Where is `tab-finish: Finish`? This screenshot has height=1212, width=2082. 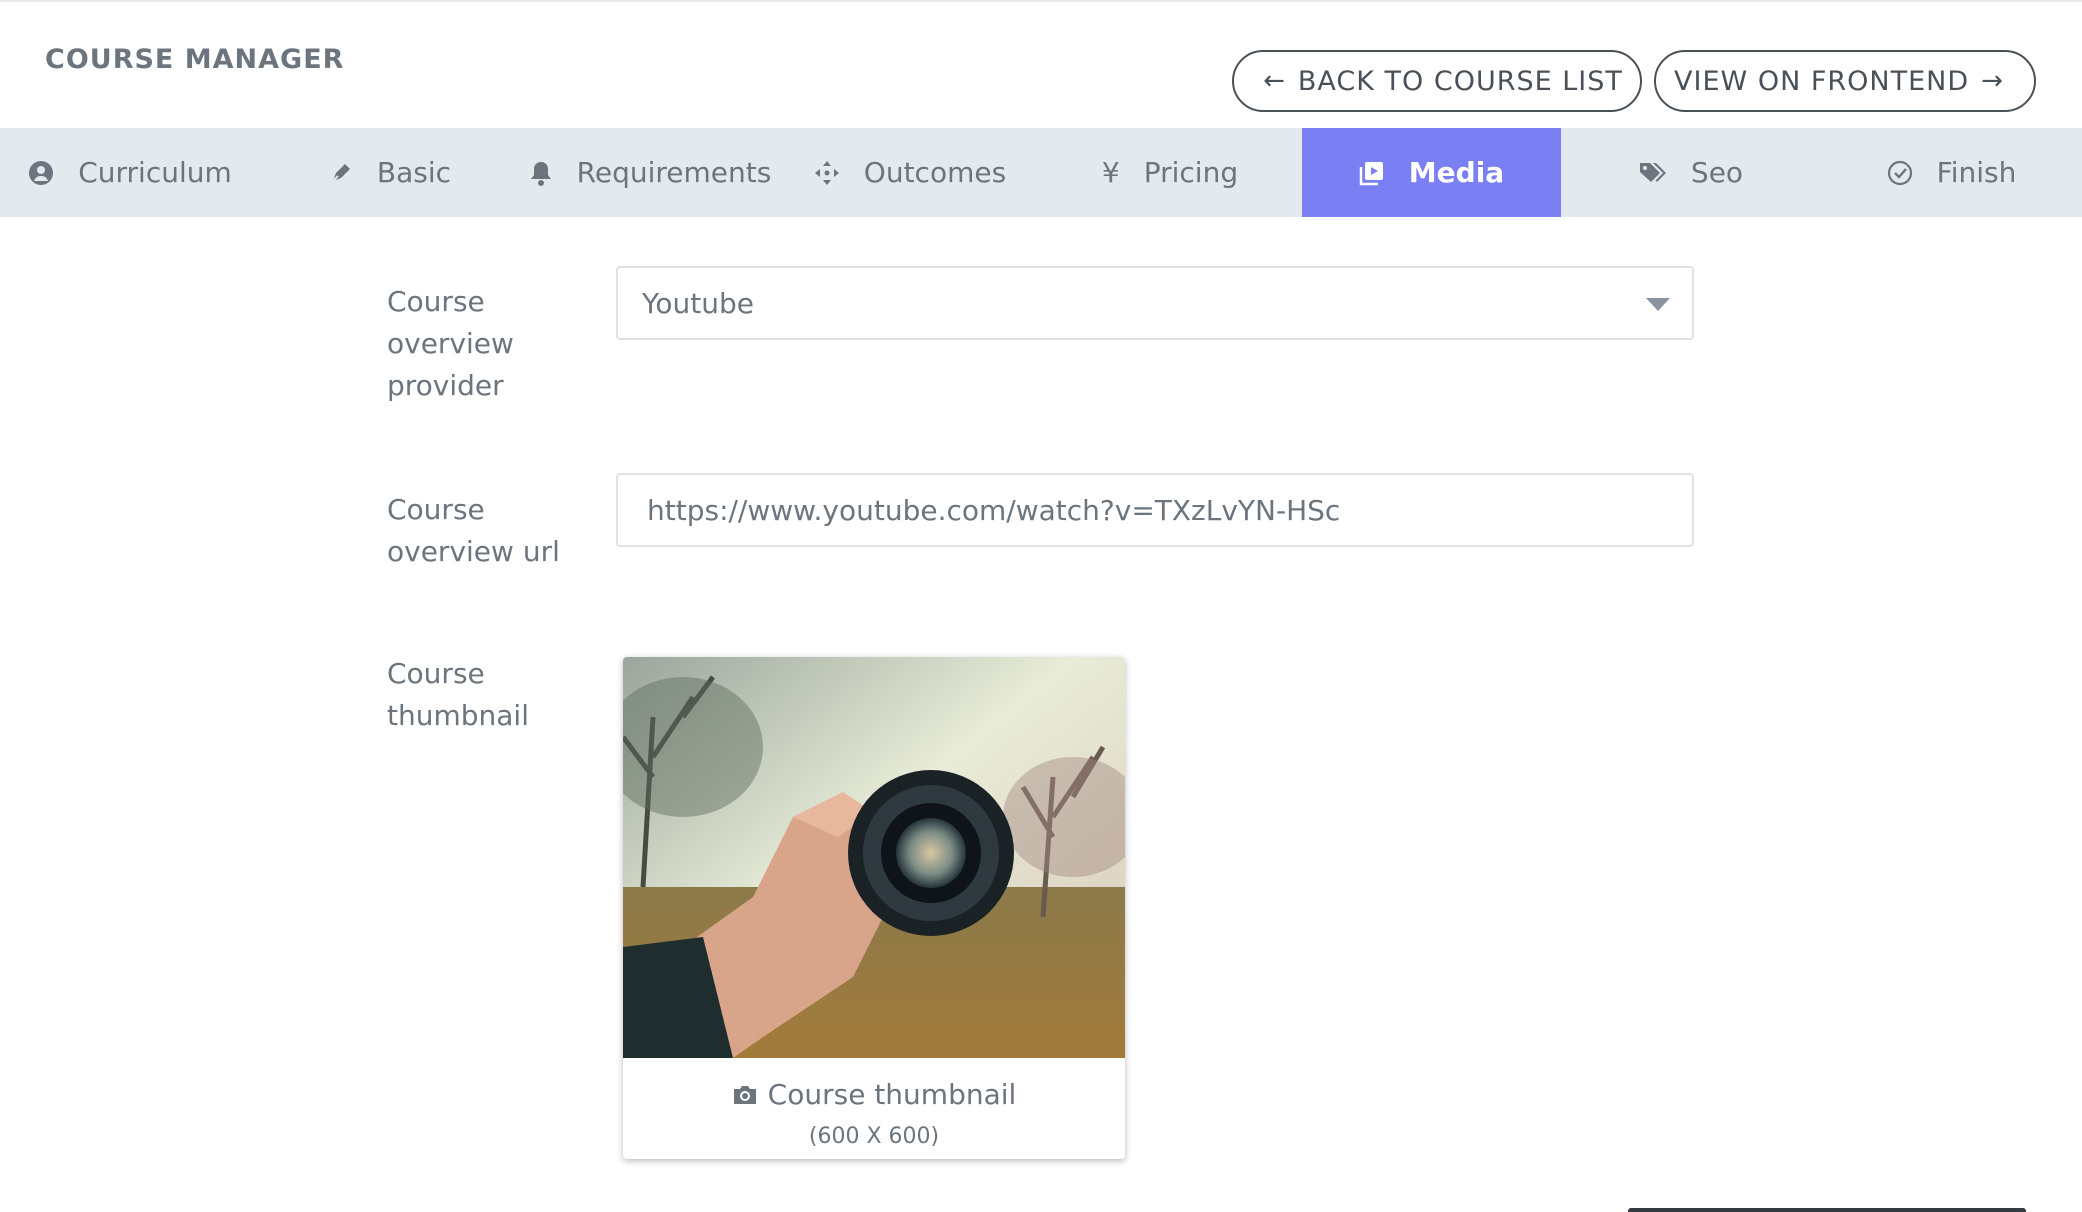 tab-finish: Finish is located at coordinates (1951, 172).